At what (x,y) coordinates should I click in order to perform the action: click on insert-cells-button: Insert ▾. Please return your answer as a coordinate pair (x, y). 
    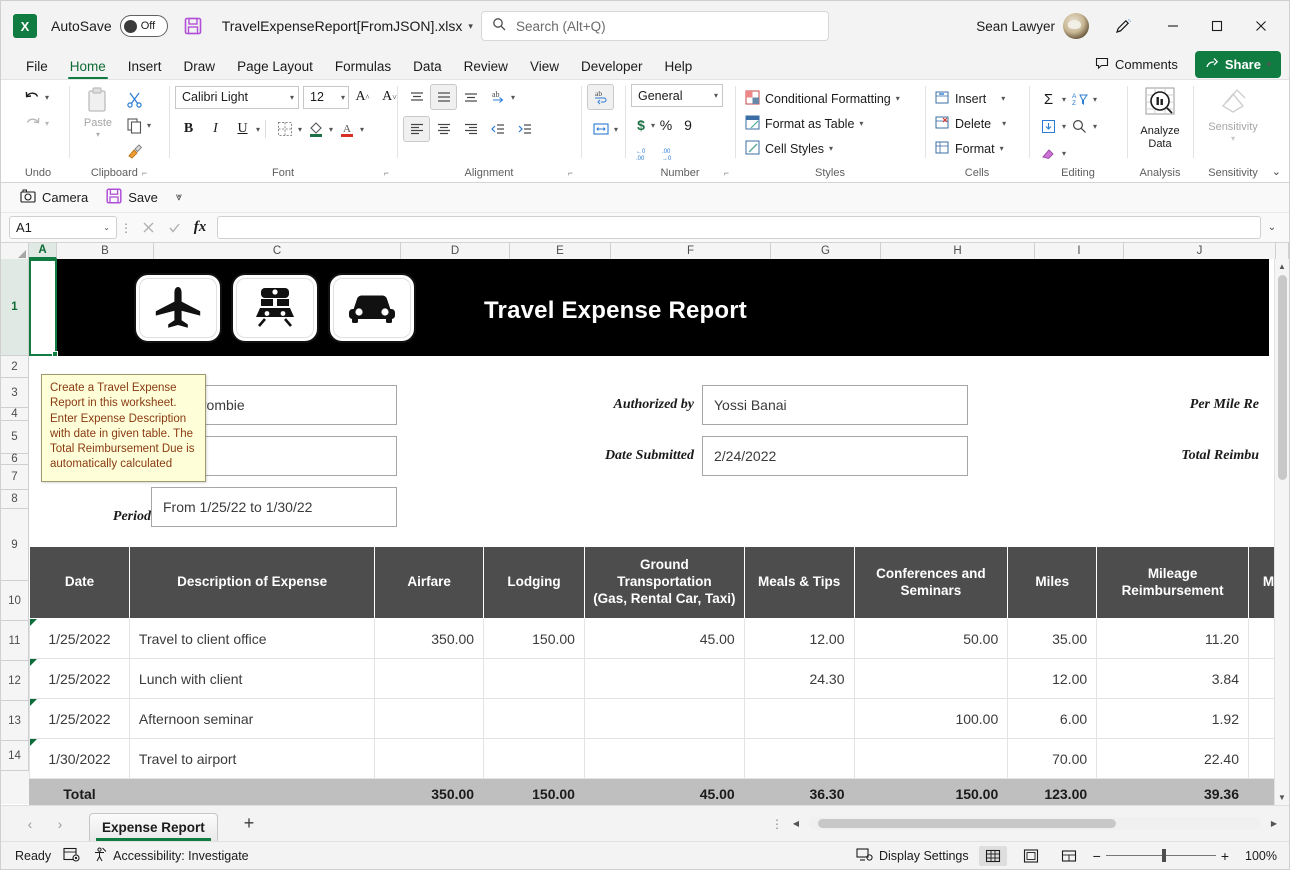
    Looking at the image, I should click on (970, 98).